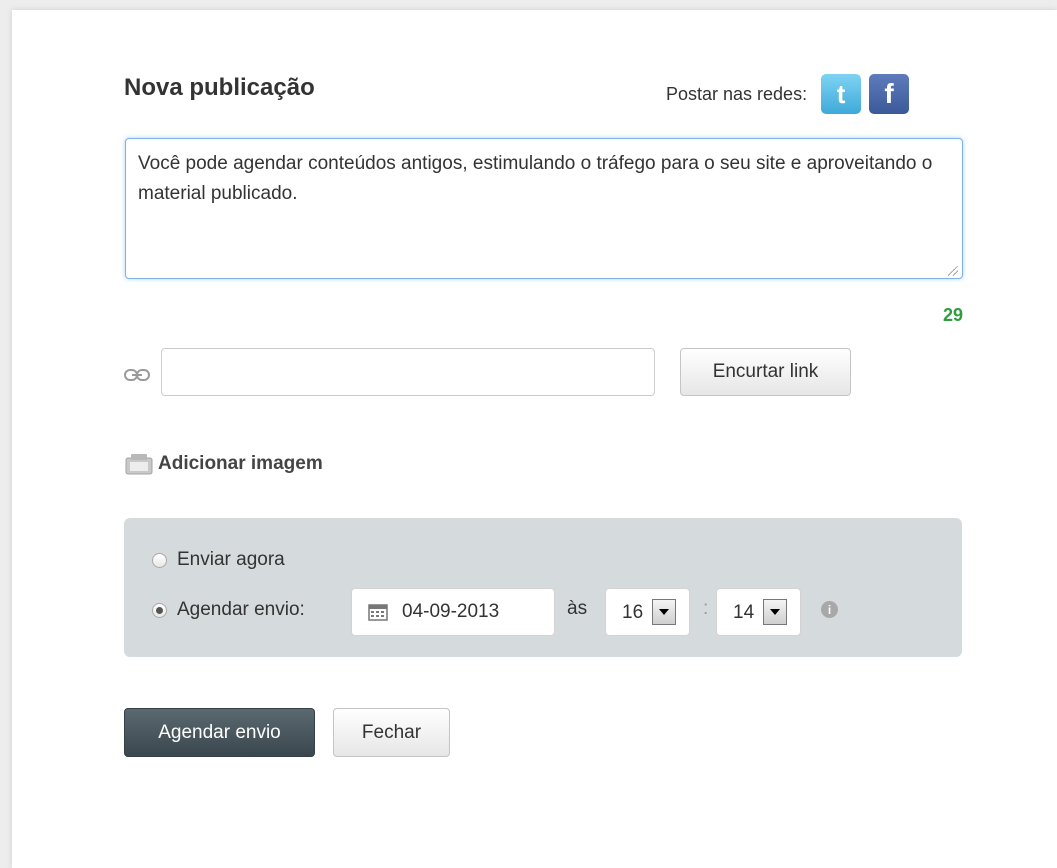 The image size is (1057, 868). What do you see at coordinates (391, 732) in the screenshot?
I see `close-button: Fechar` at bounding box center [391, 732].